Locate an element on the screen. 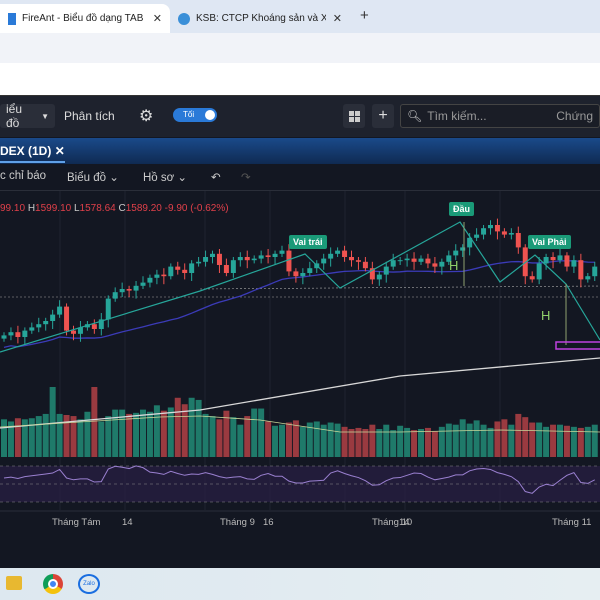  indicators-button: c chỉ báo is located at coordinates (23, 176).